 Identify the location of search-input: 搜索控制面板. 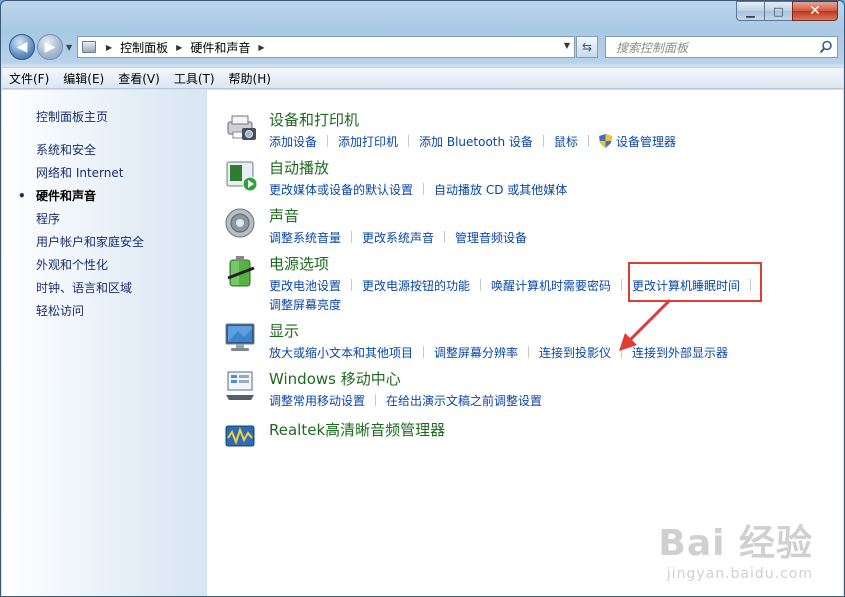
(721, 47).